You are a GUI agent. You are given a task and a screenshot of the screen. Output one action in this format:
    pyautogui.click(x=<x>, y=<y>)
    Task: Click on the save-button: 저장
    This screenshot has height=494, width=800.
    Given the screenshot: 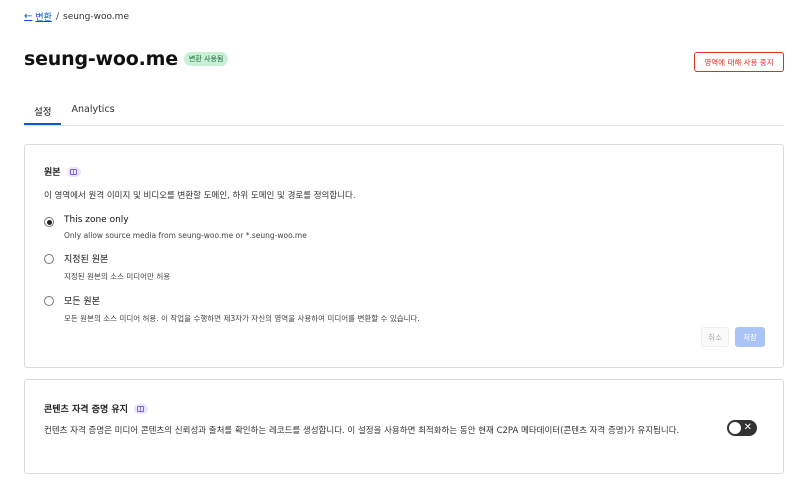 What is the action you would take?
    pyautogui.click(x=750, y=337)
    